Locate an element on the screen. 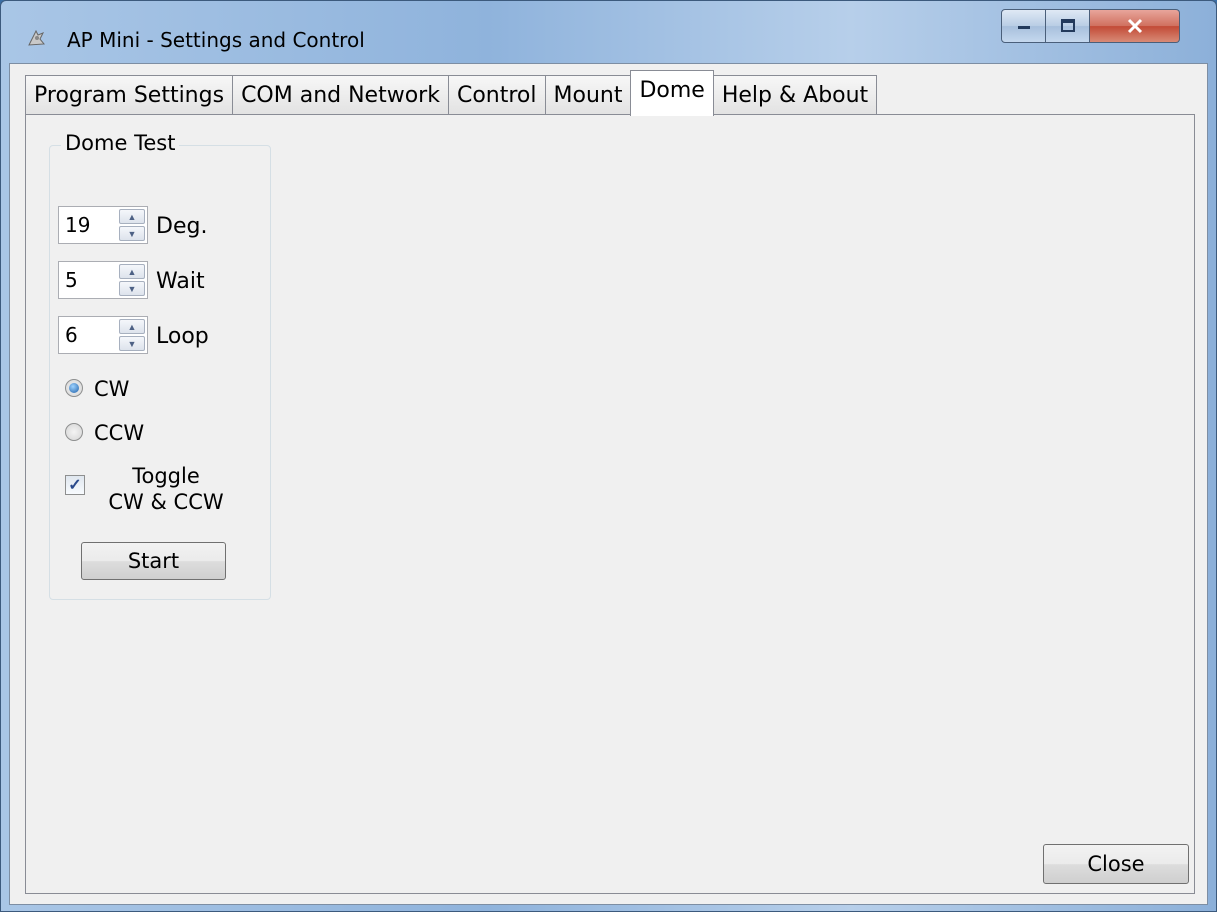 The height and width of the screenshot is (912, 1217). title-bar: AP Mini - Settings and Control is located at coordinates (608, 31).